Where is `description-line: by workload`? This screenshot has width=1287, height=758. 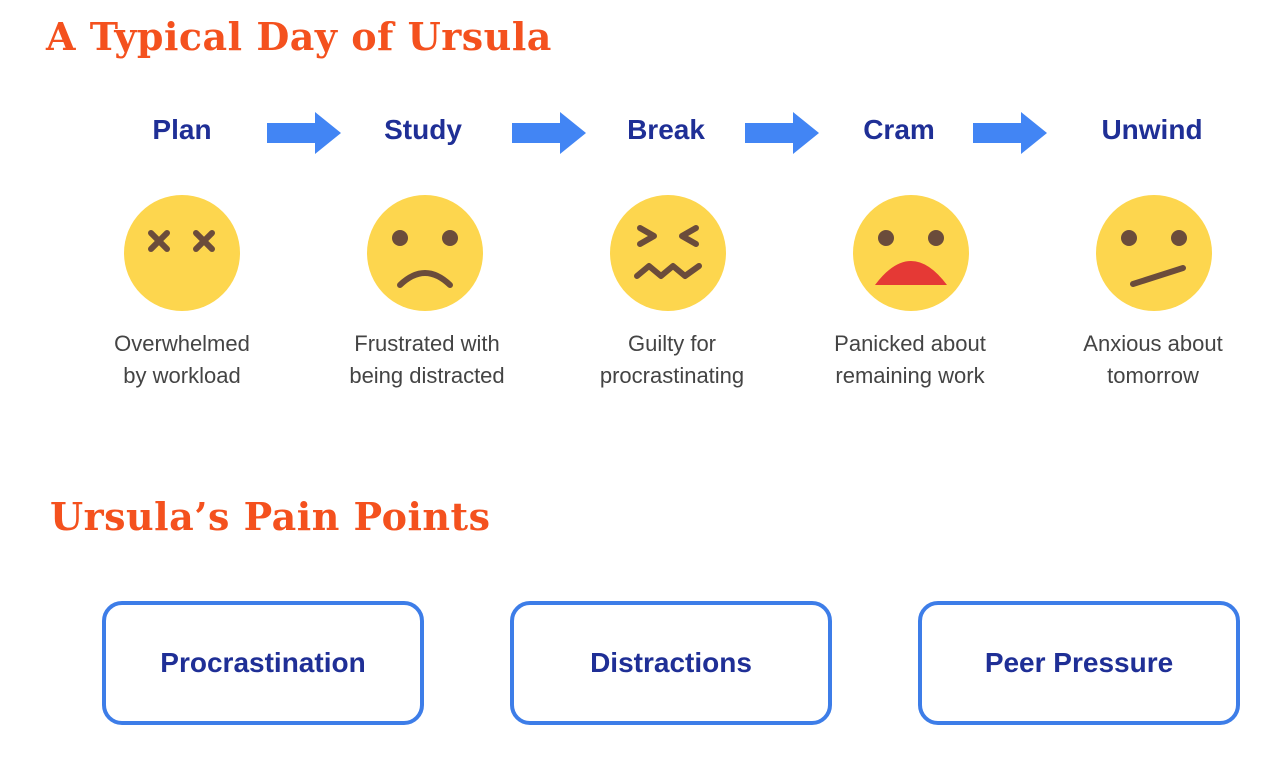
description-line: by workload is located at coordinates (182, 375).